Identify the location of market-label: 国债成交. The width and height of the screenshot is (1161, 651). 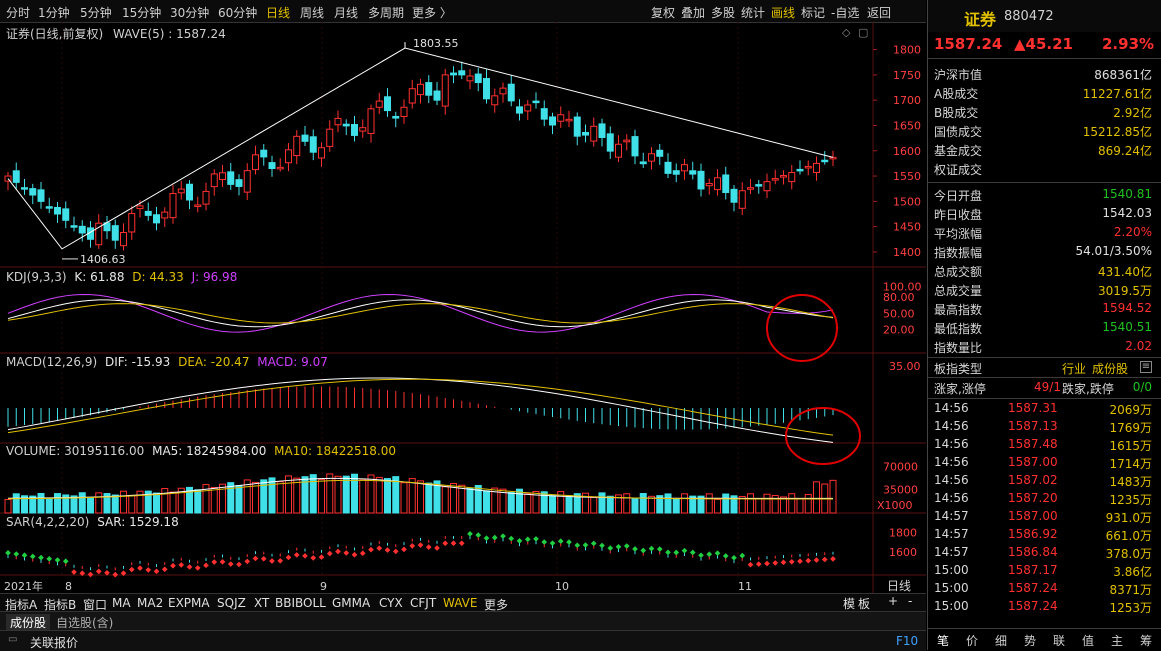
(958, 132).